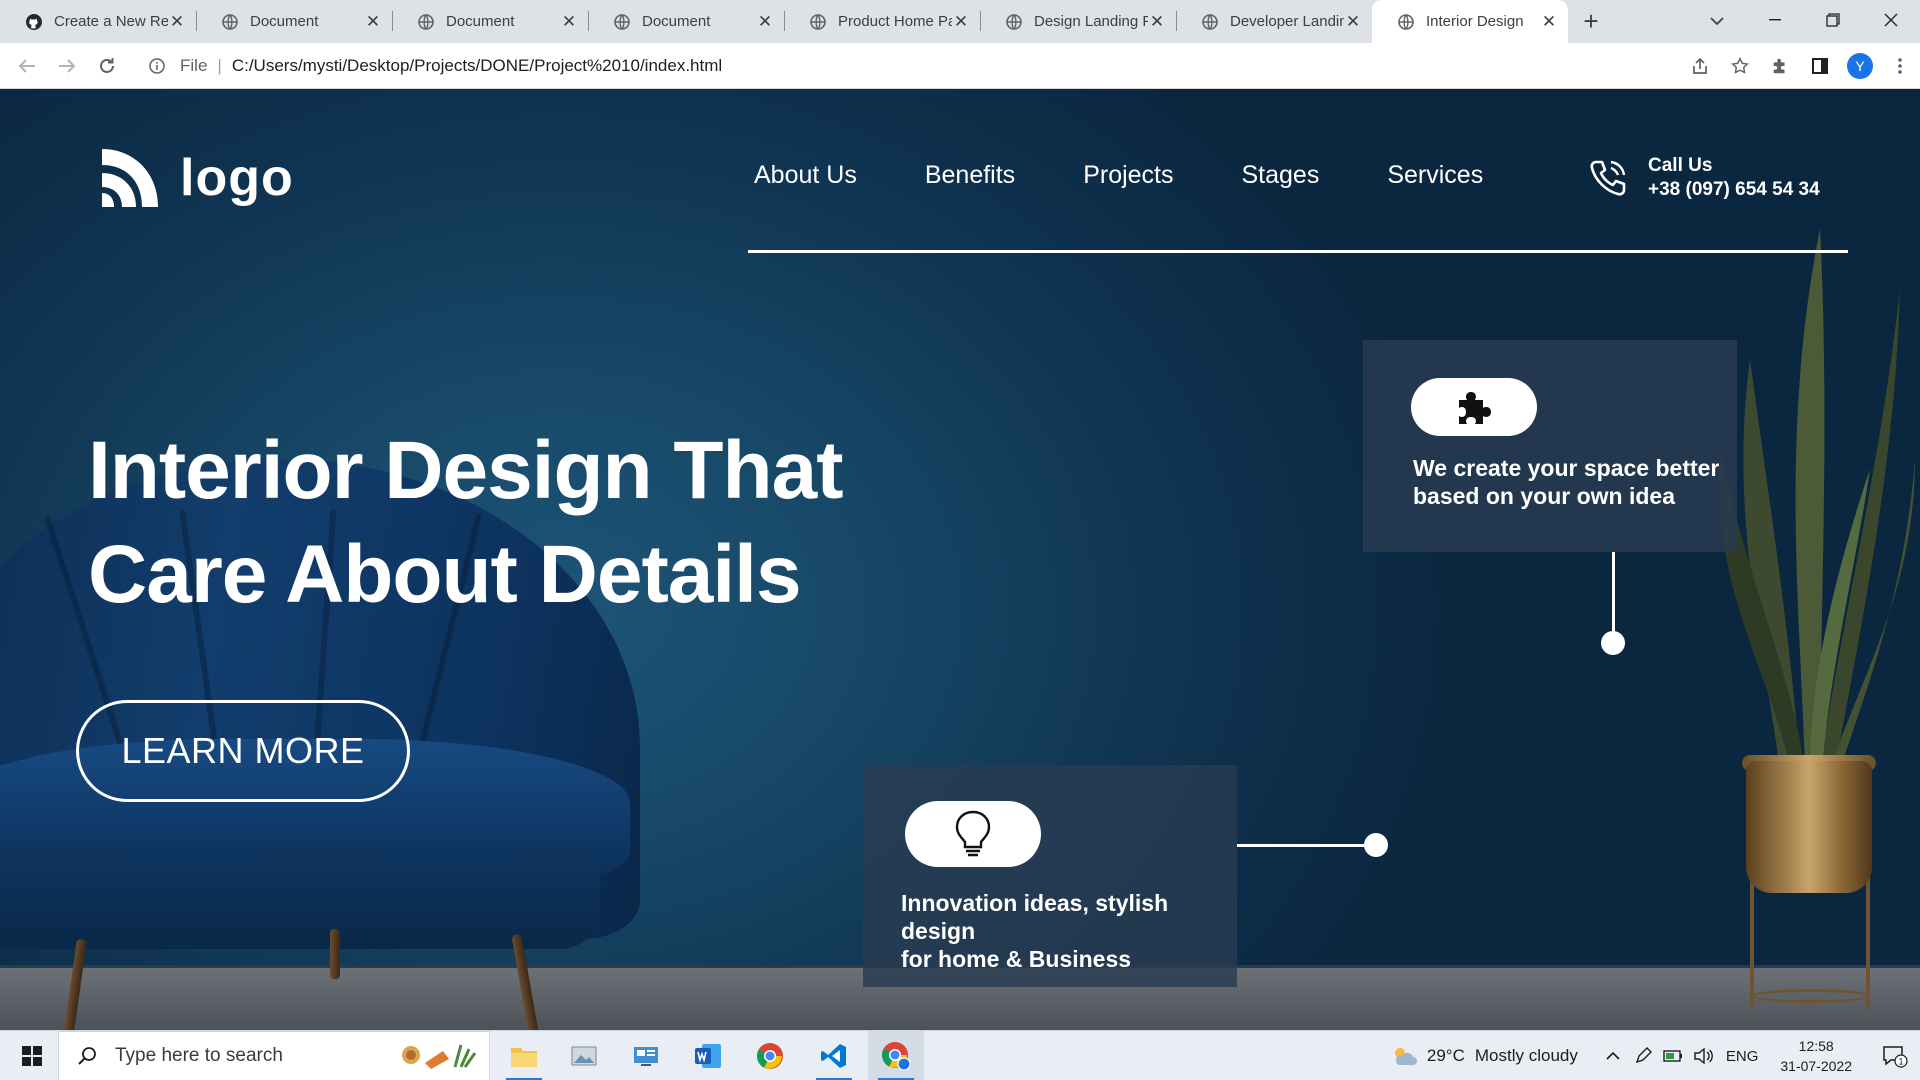 The image size is (1920, 1080). Describe the element at coordinates (237, 178) in the screenshot. I see `logo-text: logo` at that location.